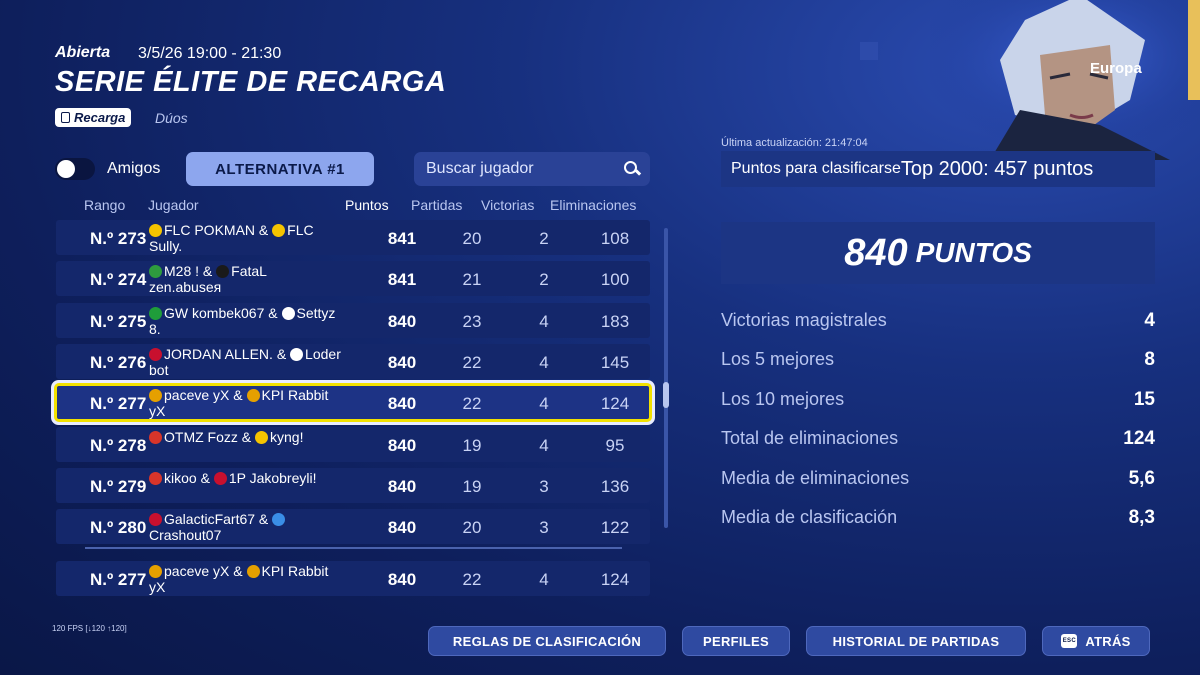  What do you see at coordinates (353, 237) in the screenshot?
I see `table-row: N.º 273 FLC POKMAN & FLC Sully. 841 20 2 108` at bounding box center [353, 237].